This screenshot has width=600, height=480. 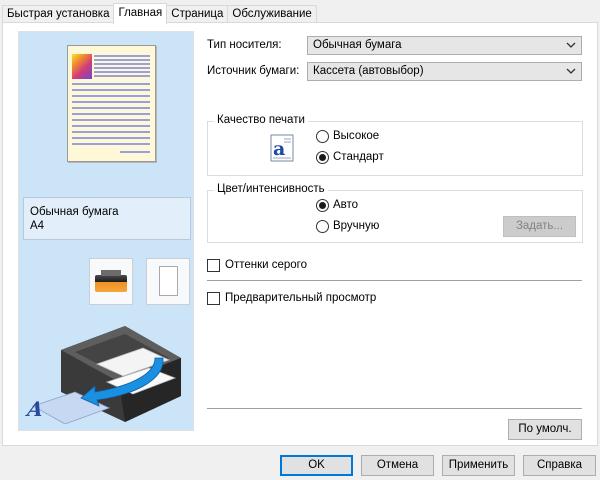 I want to click on defaults-button: По умолч., so click(x=545, y=429).